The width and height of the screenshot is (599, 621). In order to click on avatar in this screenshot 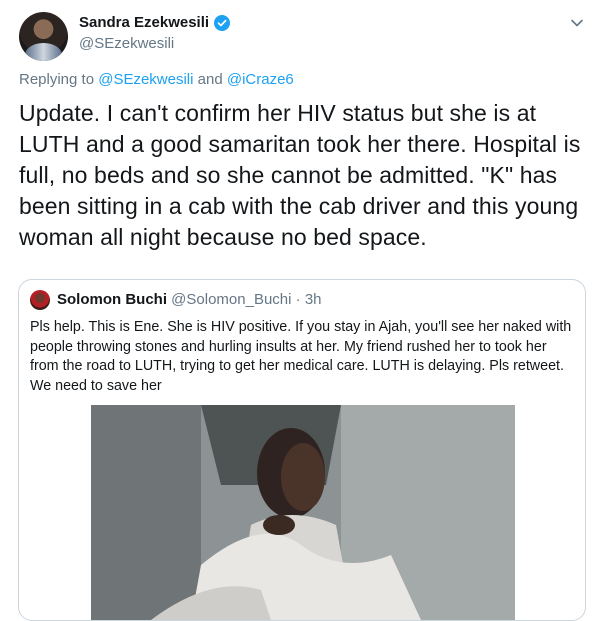, I will do `click(43, 36)`.